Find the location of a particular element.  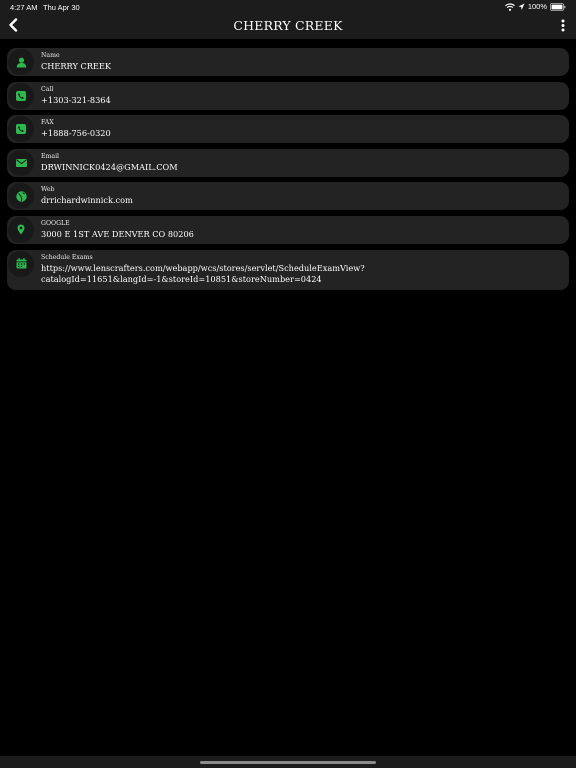

google-row: GOOGLE 3000 E 1ST AVE DENVER CO 80206 is located at coordinates (288, 229).